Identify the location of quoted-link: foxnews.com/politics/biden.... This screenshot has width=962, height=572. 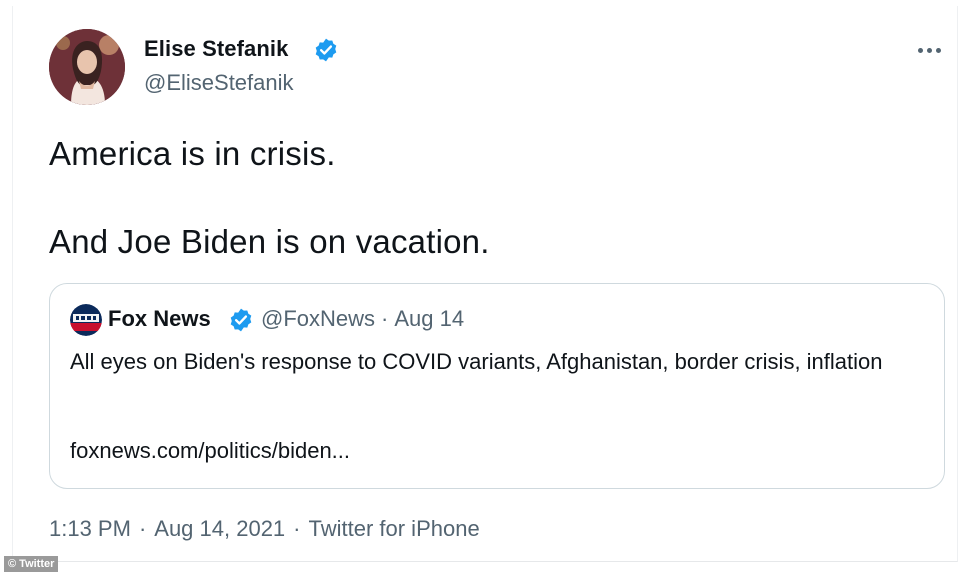
(210, 451).